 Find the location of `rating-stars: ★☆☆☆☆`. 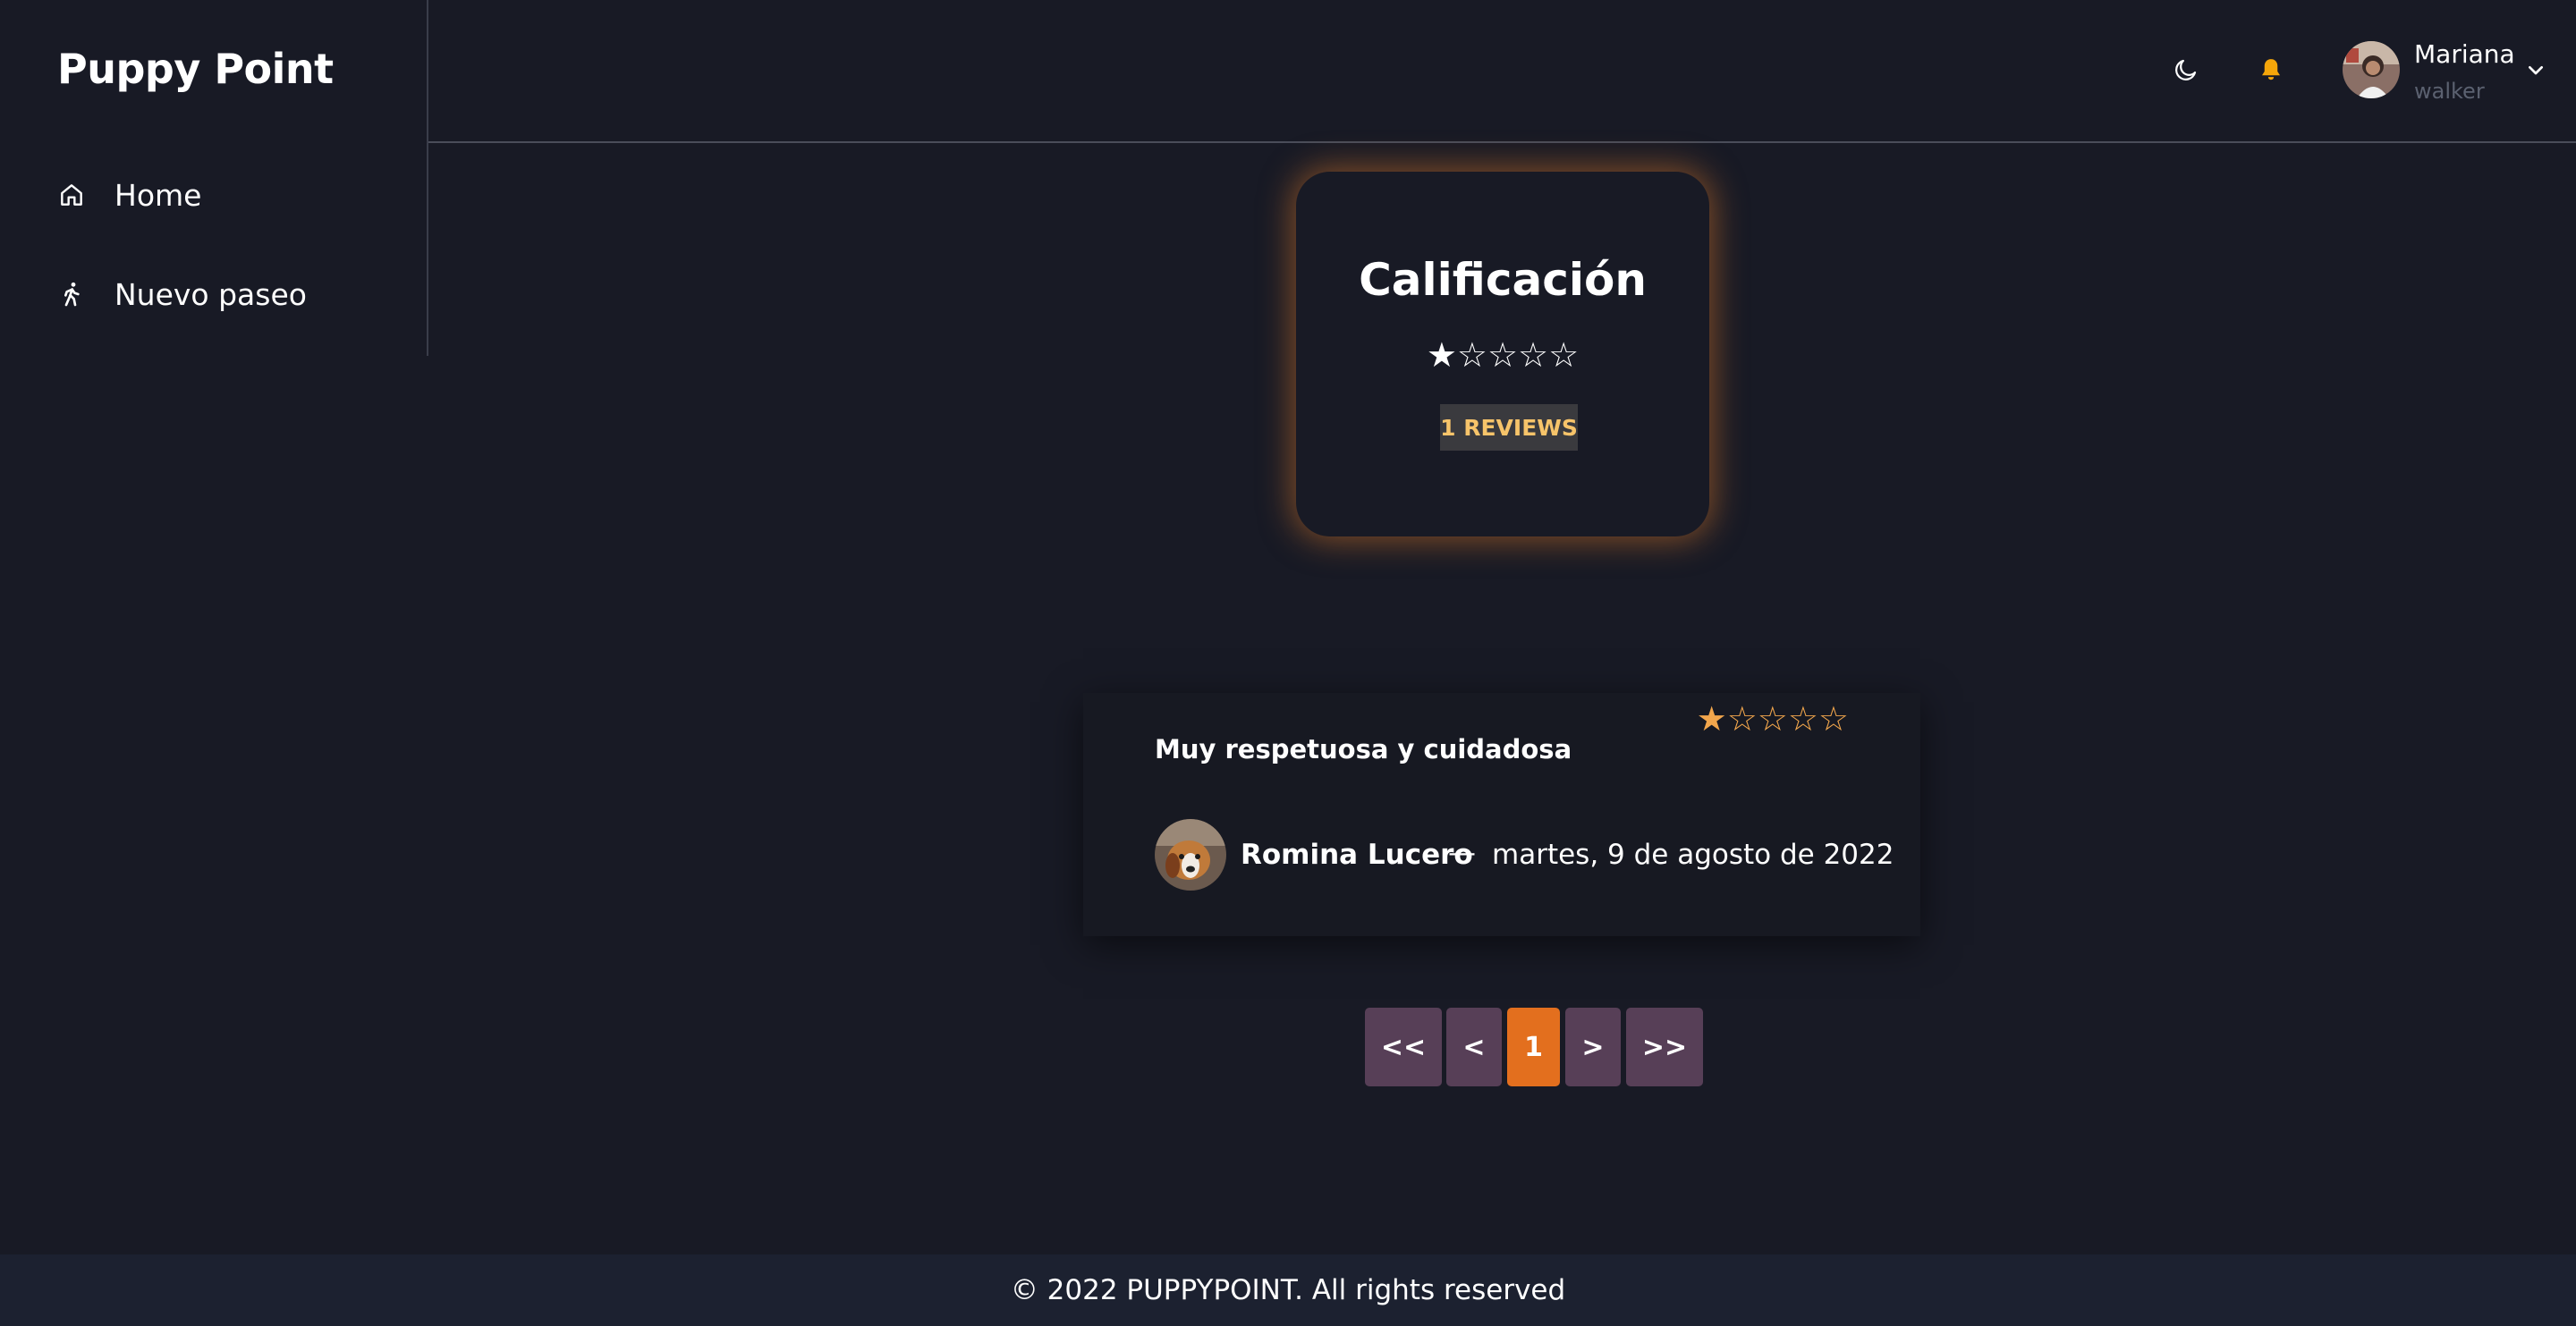

rating-stars: ★☆☆☆☆ is located at coordinates (1503, 355).